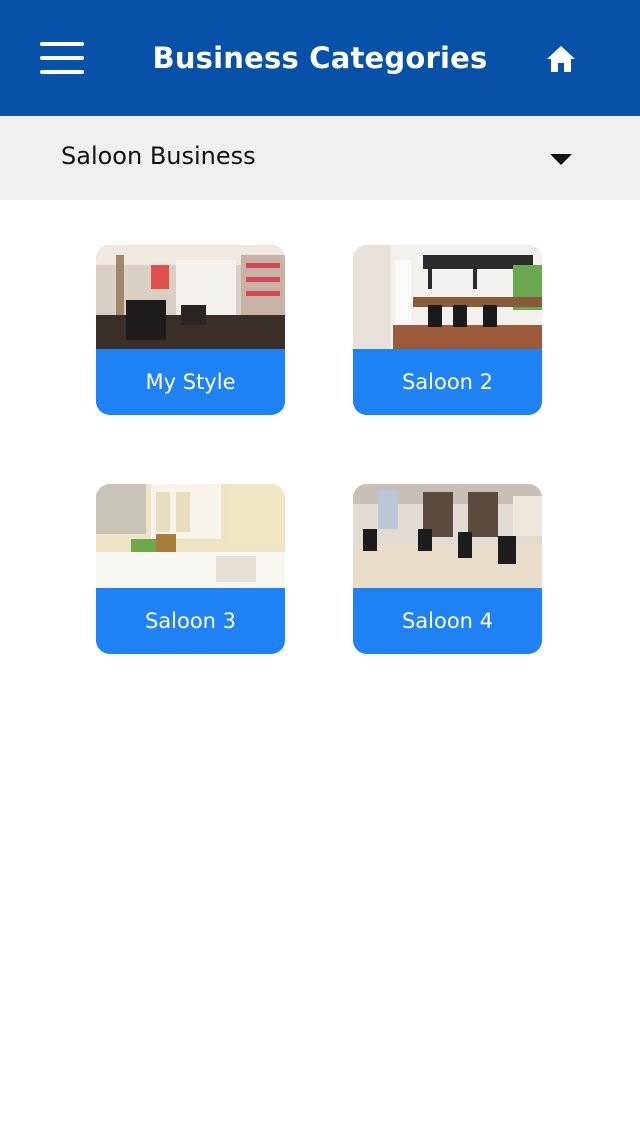 The height and width of the screenshot is (1136, 640). Describe the element at coordinates (320, 158) in the screenshot. I see `category-dropdown: Saloon Business` at that location.